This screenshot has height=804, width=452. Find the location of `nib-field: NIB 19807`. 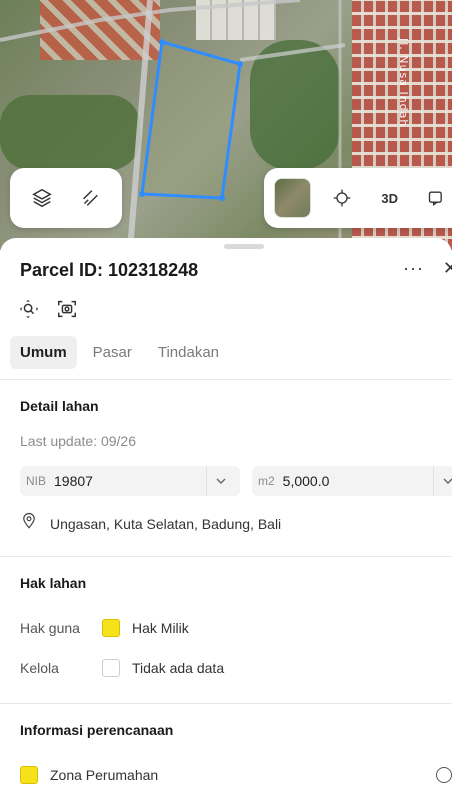

nib-field: NIB 19807 is located at coordinates (130, 481).